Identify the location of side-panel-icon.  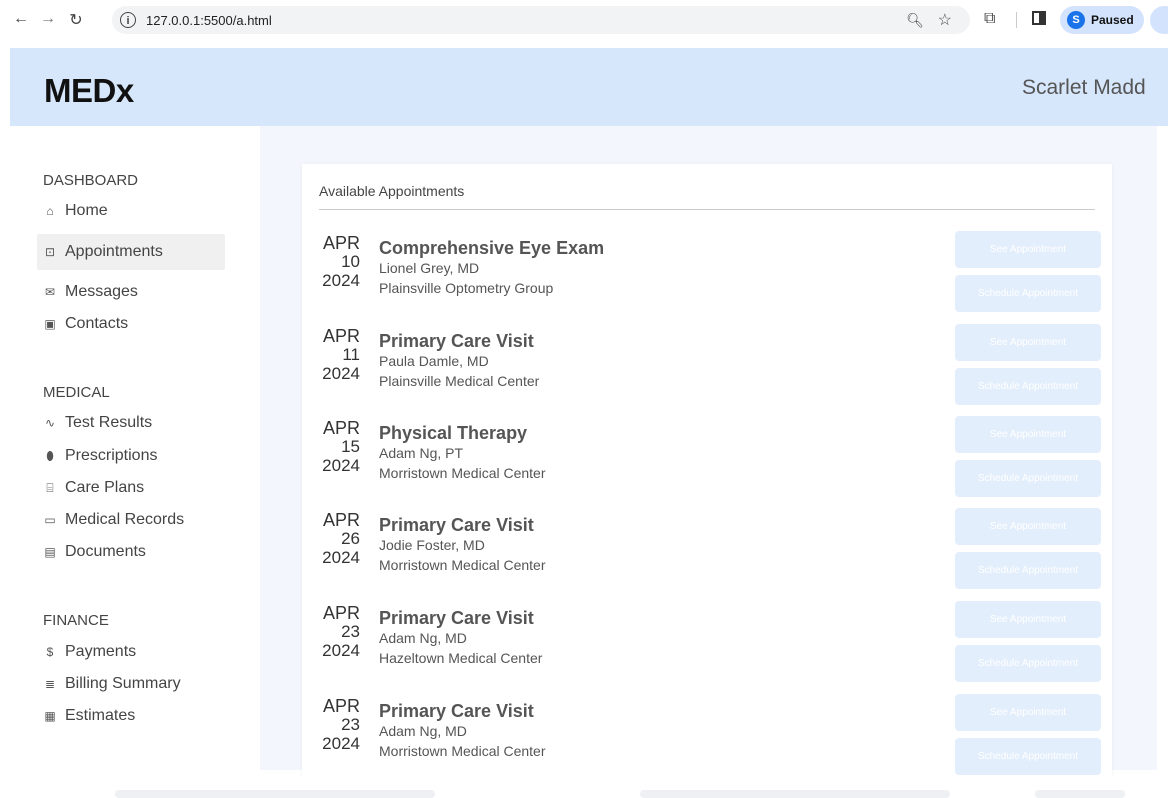
(1039, 18).